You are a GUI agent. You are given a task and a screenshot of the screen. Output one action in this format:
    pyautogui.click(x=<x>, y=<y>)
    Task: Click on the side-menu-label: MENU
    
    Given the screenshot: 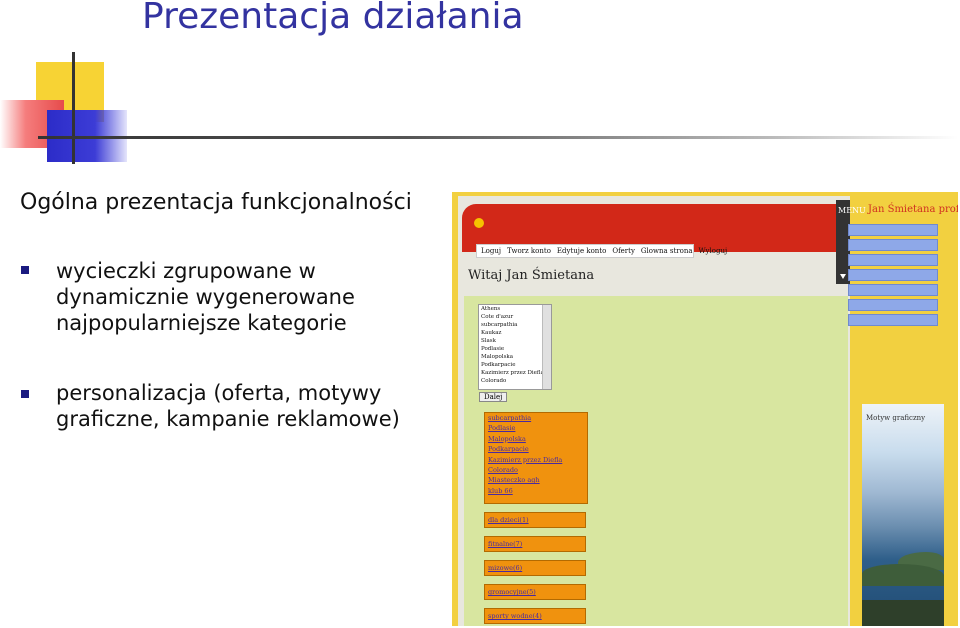 What is the action you would take?
    pyautogui.click(x=852, y=210)
    